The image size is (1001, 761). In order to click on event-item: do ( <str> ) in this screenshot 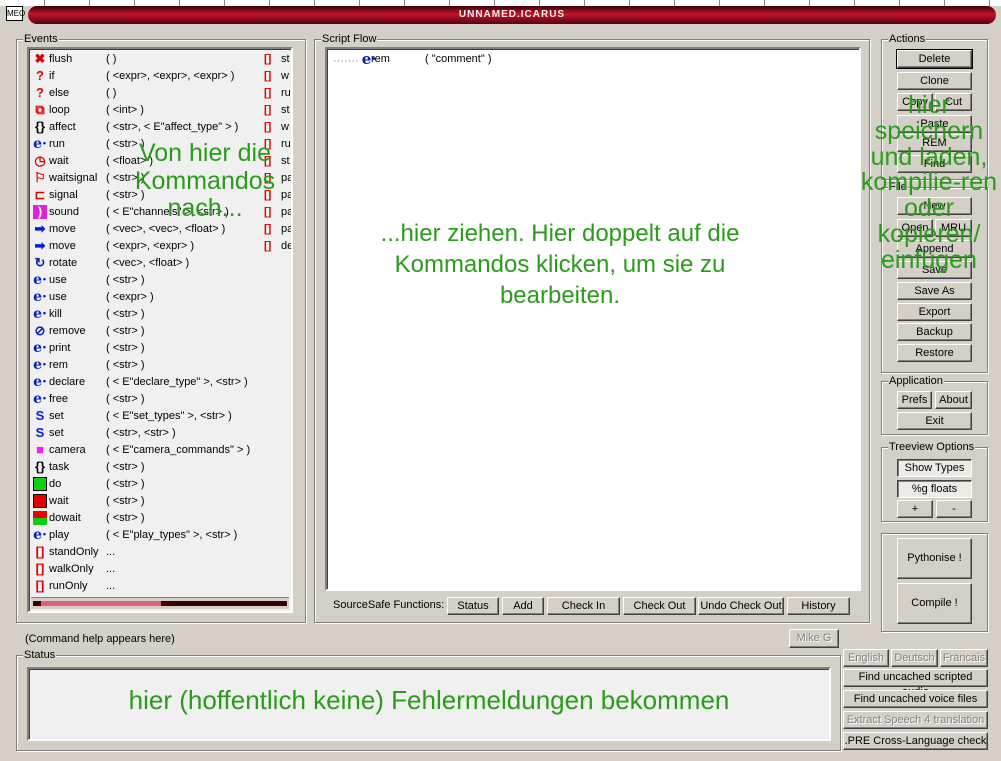, I will do `click(161, 484)`.